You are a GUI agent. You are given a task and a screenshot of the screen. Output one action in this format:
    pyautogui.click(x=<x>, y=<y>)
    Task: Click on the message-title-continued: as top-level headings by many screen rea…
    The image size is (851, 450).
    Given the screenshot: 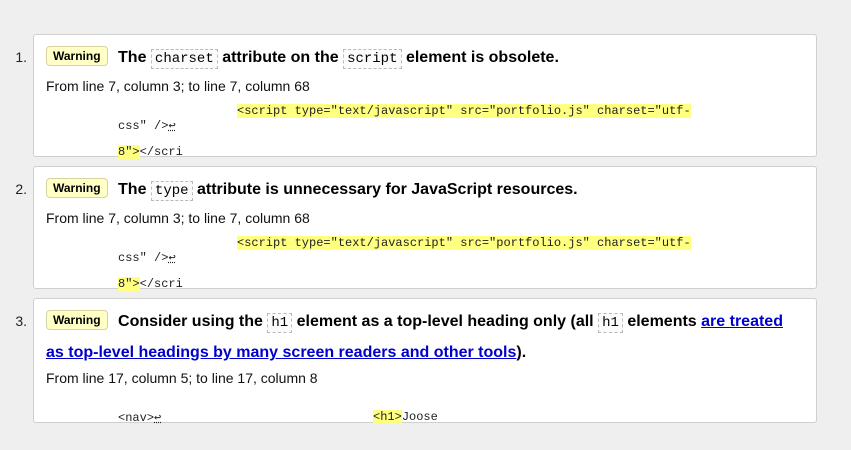 What is the action you would take?
    pyautogui.click(x=426, y=352)
    